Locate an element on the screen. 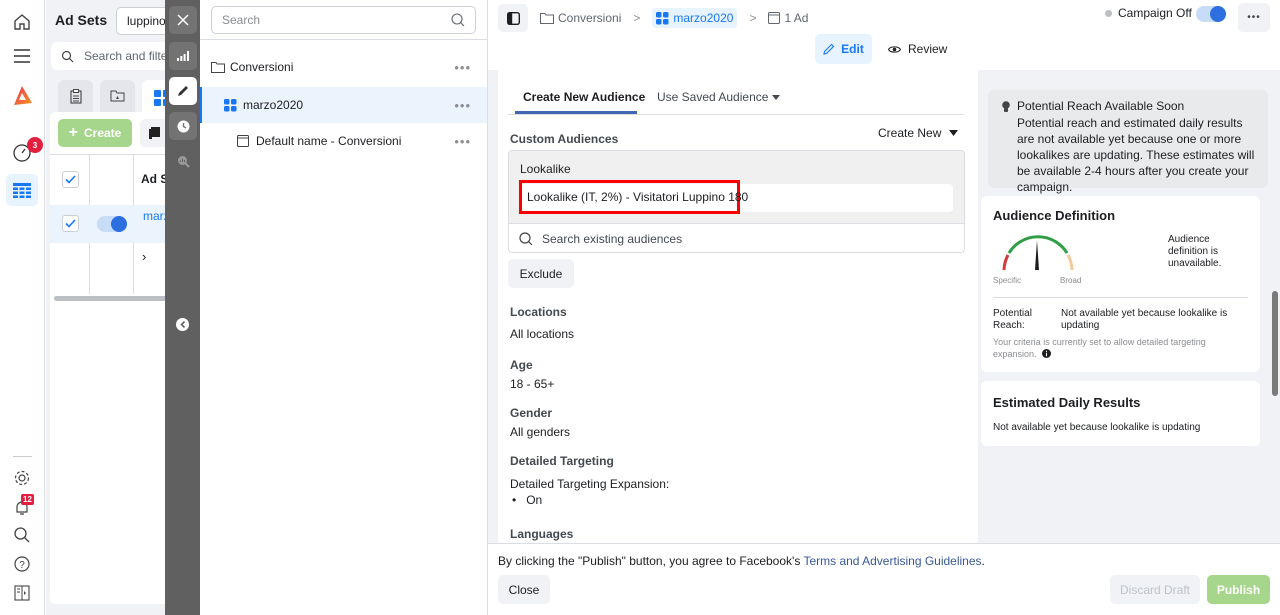 The width and height of the screenshot is (1280, 615). search-filter-bar: Search and filter is located at coordinates (108, 56).